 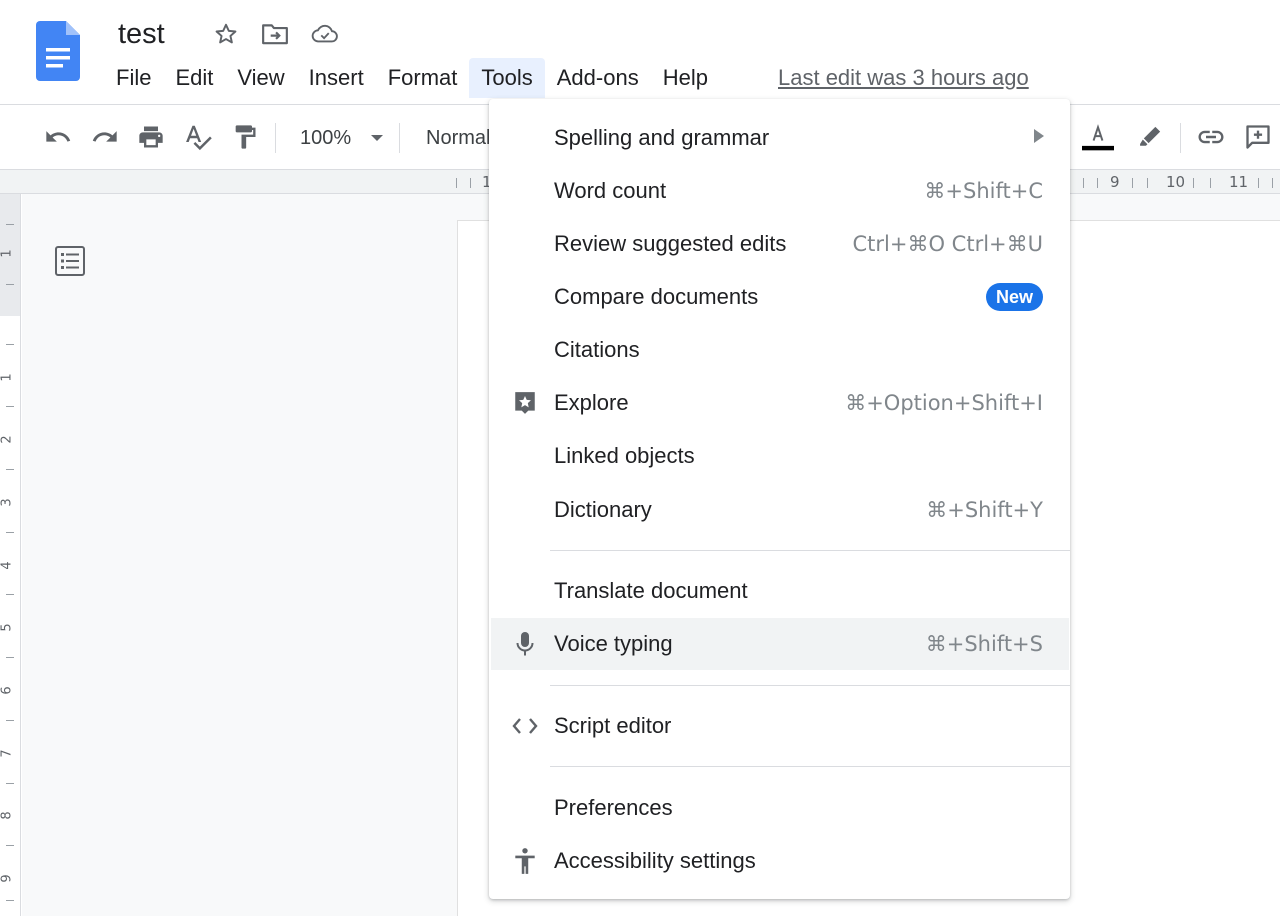 I want to click on menu-item-label: Compare documents, so click(x=656, y=296).